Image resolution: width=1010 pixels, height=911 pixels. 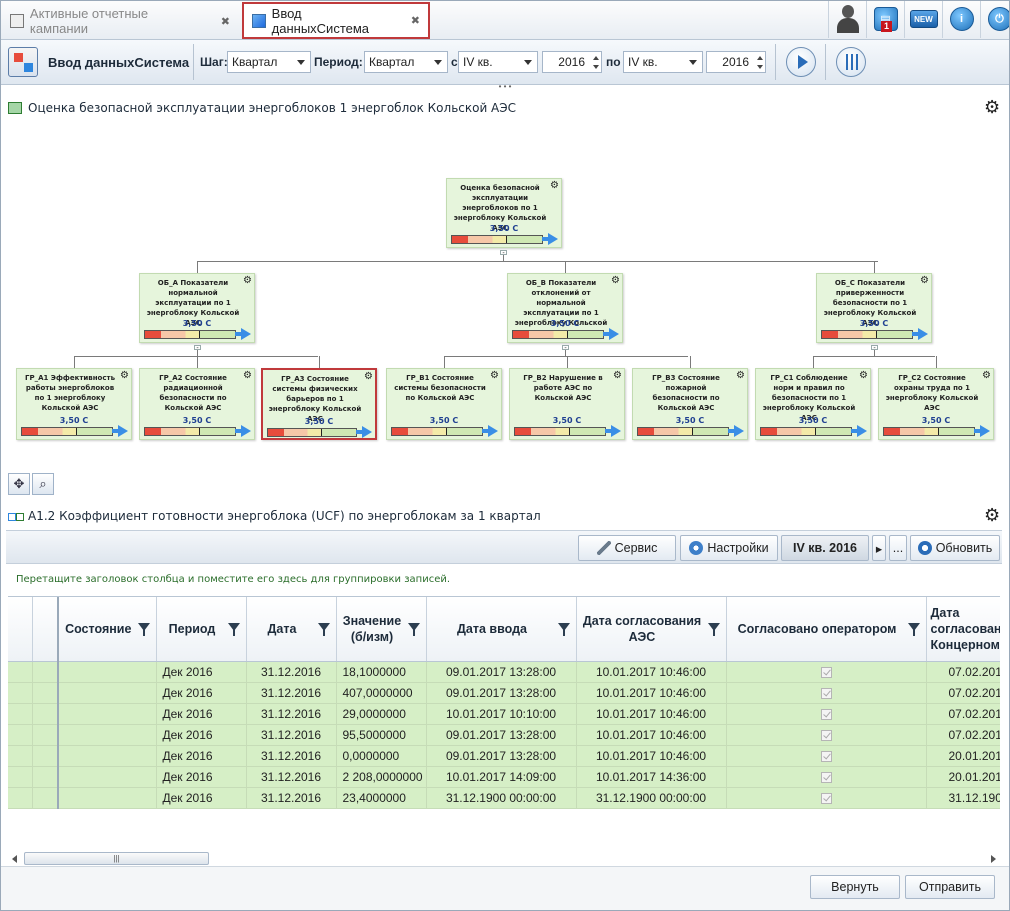 I want to click on column-header-value: Значение (б/изм), so click(x=381, y=629).